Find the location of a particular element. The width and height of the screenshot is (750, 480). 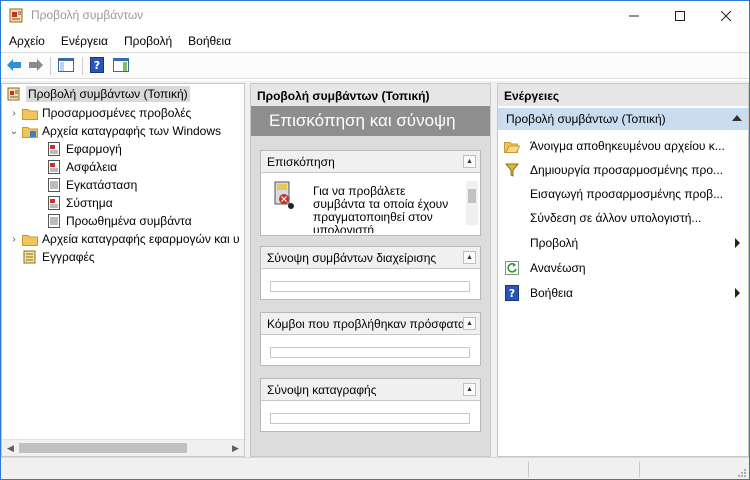

log-summary-table is located at coordinates (370, 418).